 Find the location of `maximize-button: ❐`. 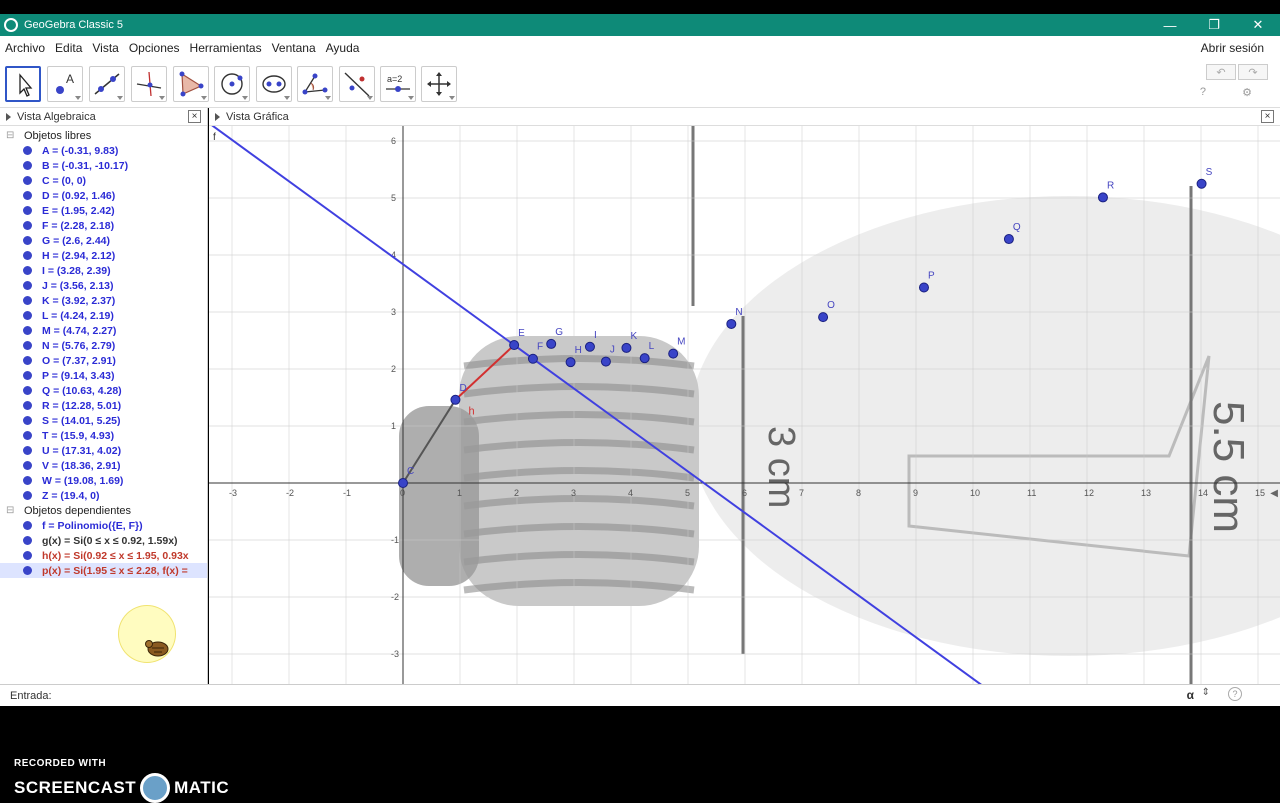

maximize-button: ❐ is located at coordinates (1214, 25).